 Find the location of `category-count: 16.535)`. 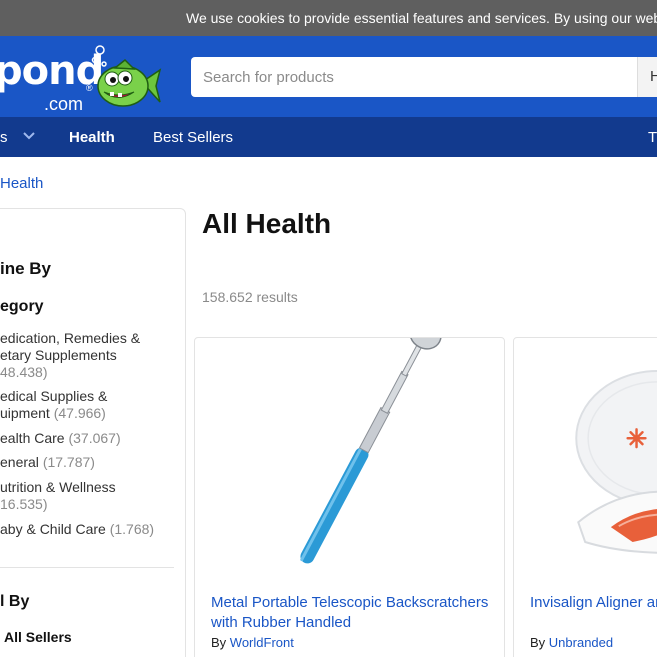

category-count: 16.535) is located at coordinates (24, 504).